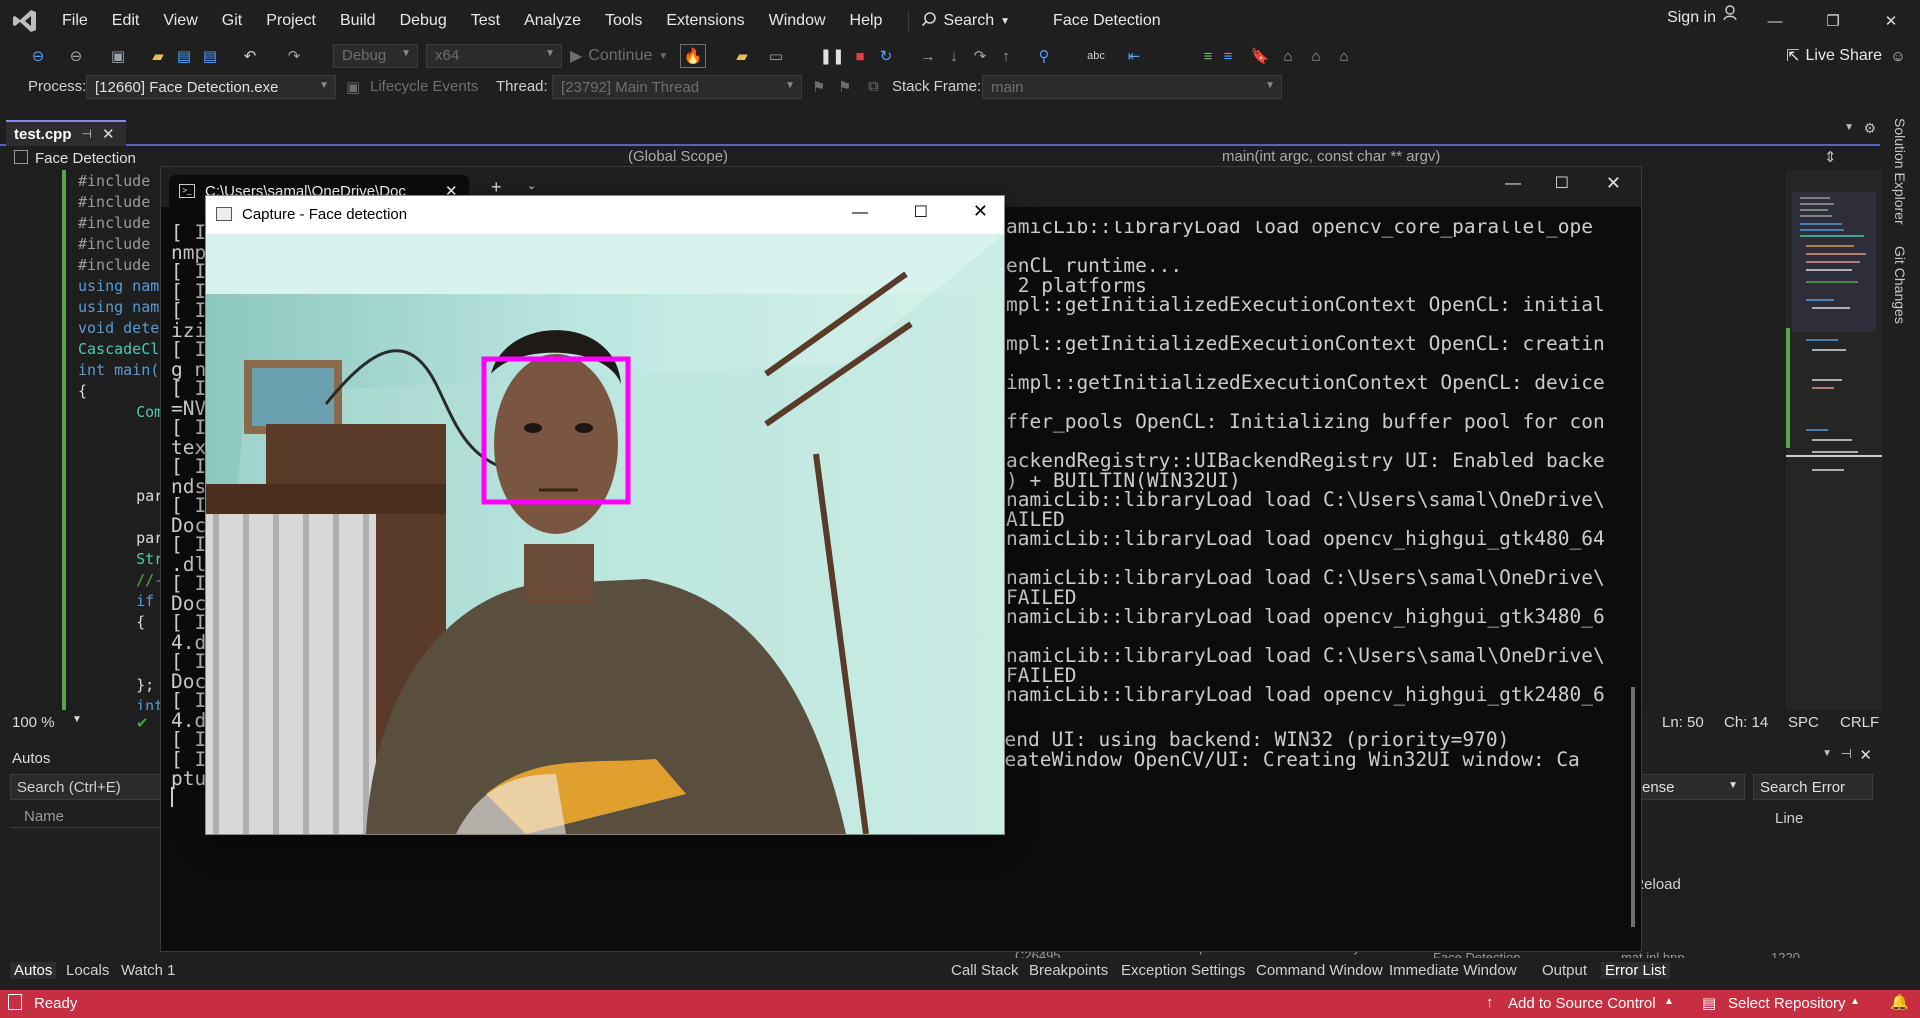  I want to click on menu-help: Help, so click(866, 21).